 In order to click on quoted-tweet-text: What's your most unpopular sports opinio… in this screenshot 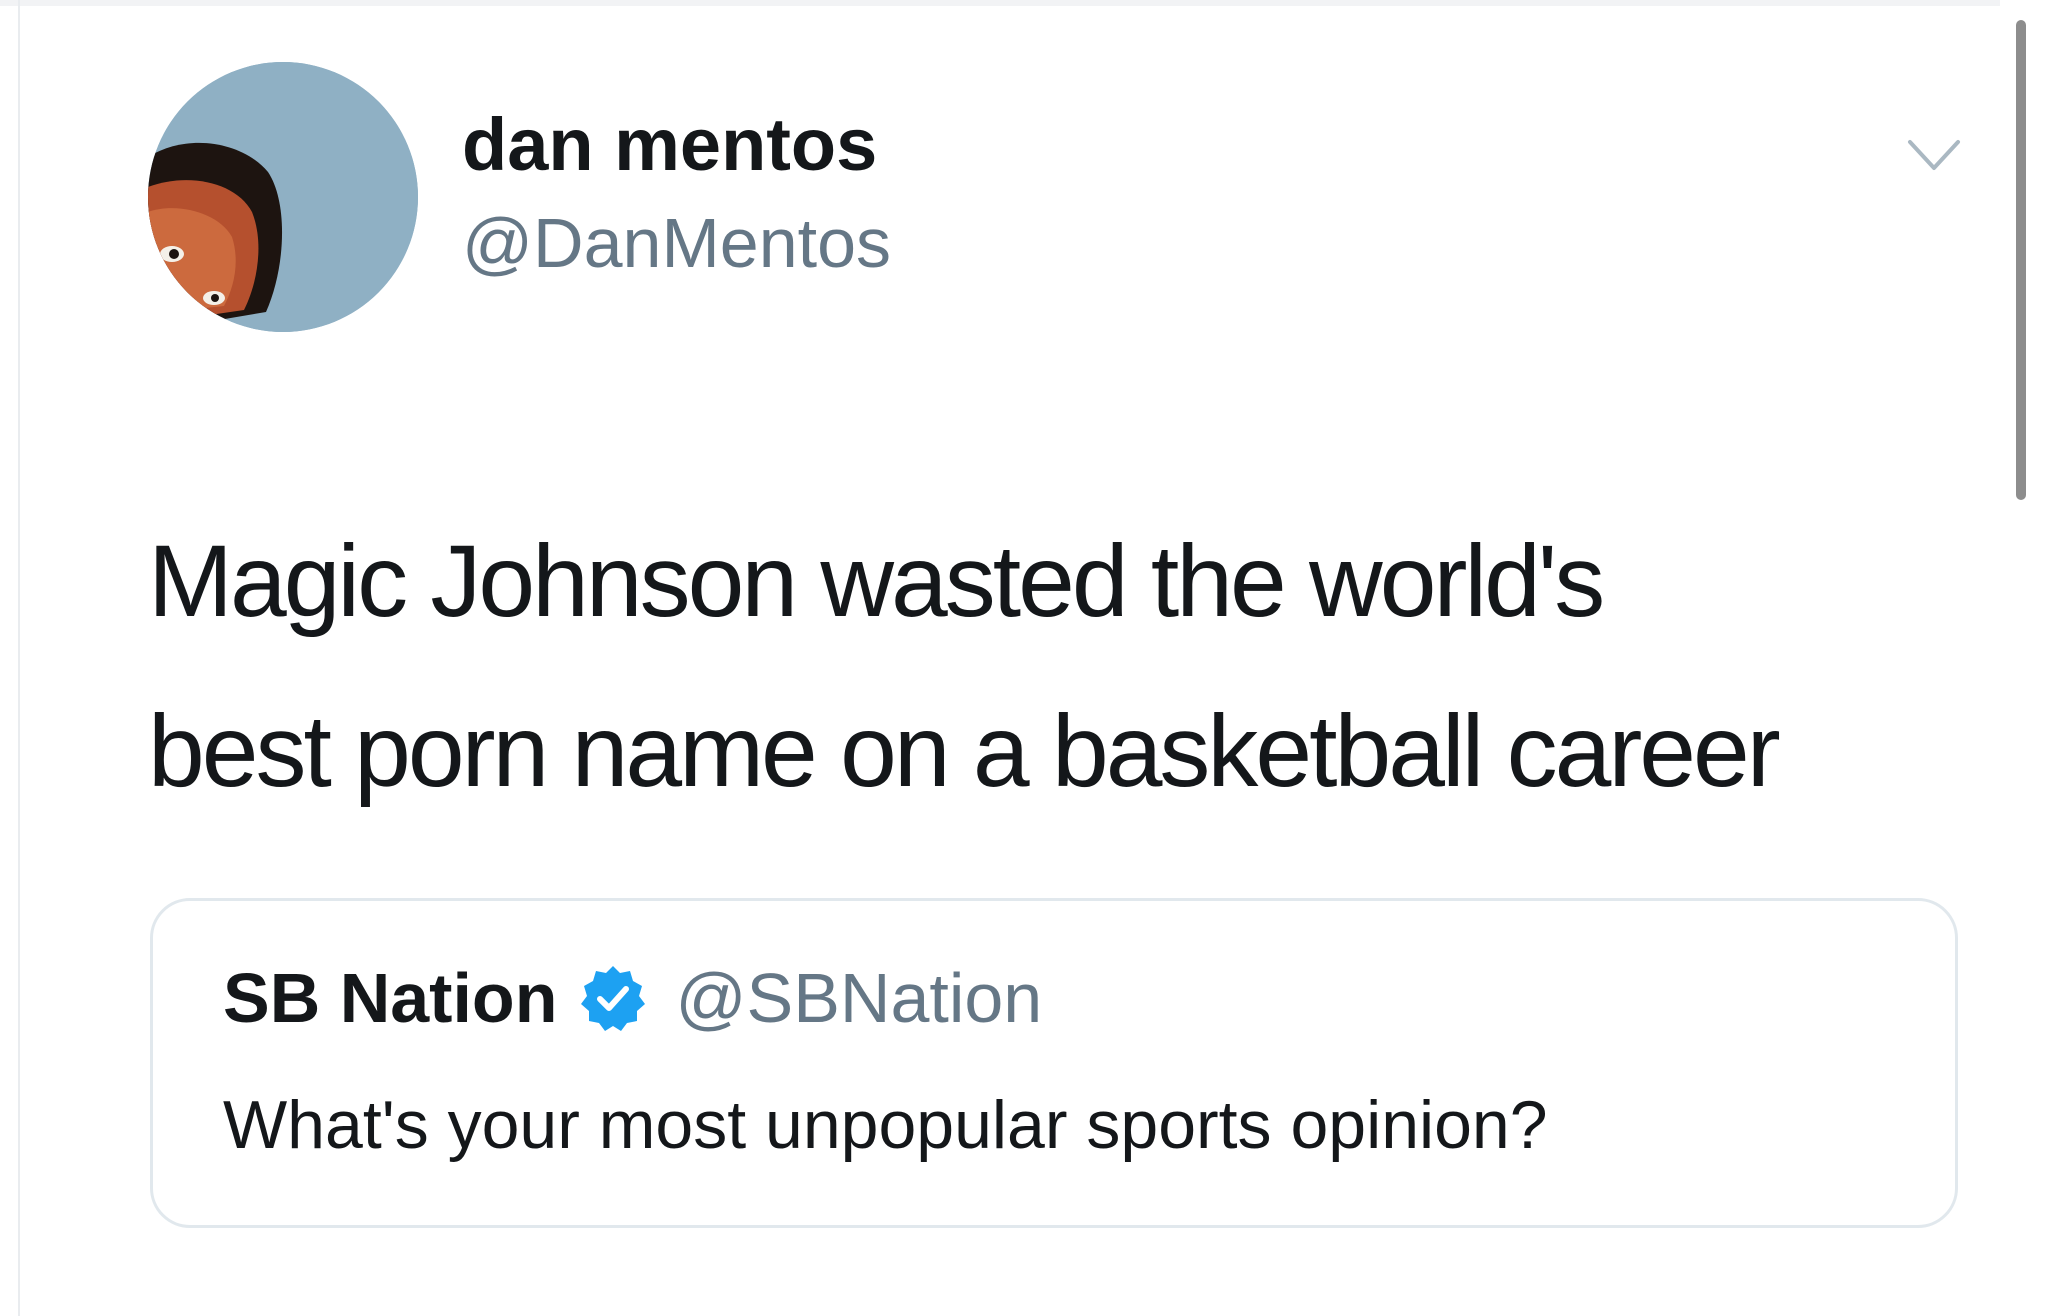, I will do `click(885, 1125)`.